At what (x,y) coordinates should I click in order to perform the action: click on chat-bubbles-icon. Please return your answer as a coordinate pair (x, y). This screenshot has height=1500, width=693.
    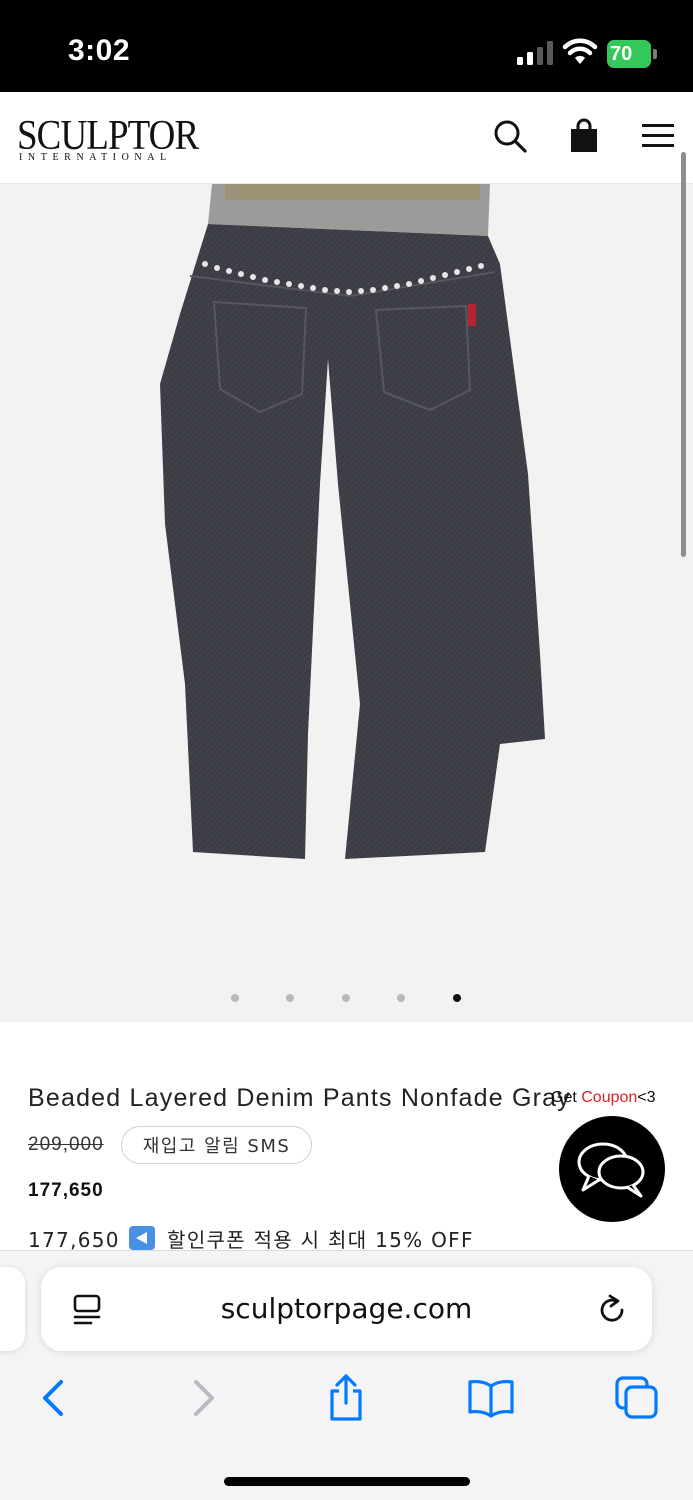
    Looking at the image, I should click on (611, 1170).